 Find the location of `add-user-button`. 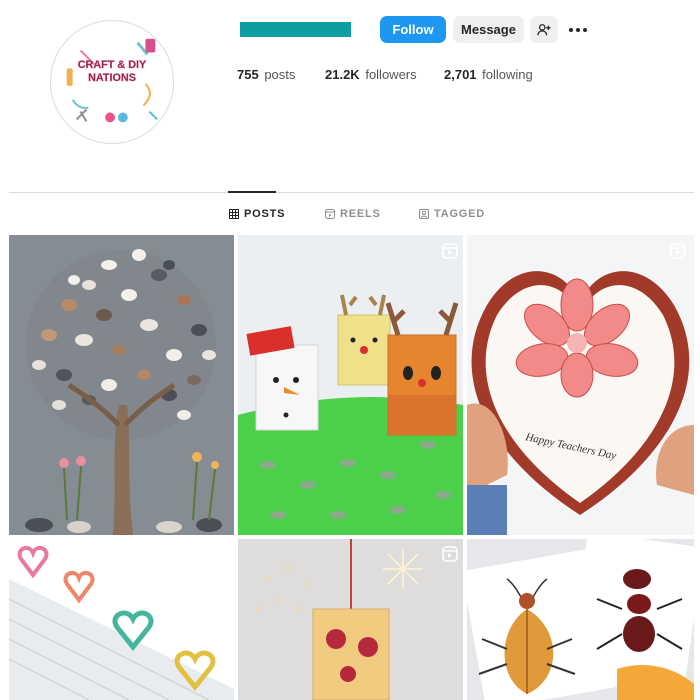

add-user-button is located at coordinates (544, 29).